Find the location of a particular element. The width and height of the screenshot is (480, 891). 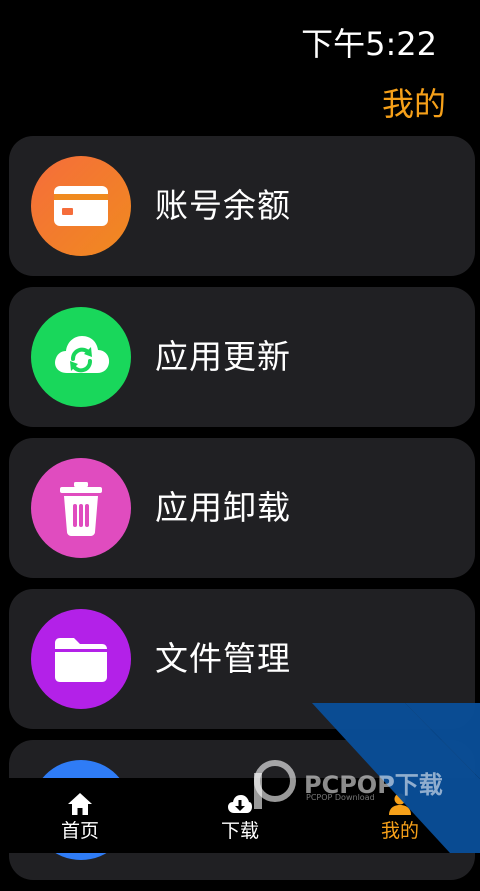

card-icon is located at coordinates (81, 206).